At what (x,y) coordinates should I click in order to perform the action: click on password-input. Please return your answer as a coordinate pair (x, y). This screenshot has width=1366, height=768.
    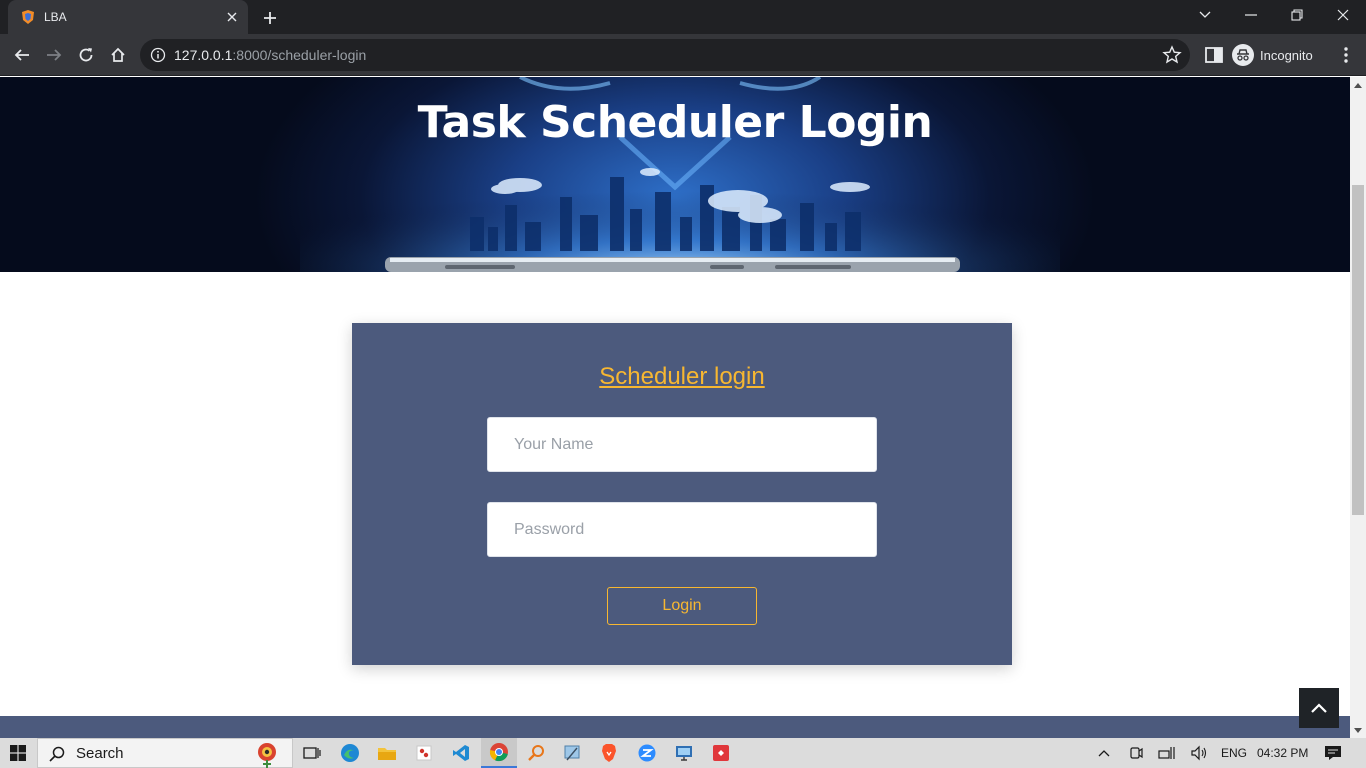
    Looking at the image, I should click on (682, 529).